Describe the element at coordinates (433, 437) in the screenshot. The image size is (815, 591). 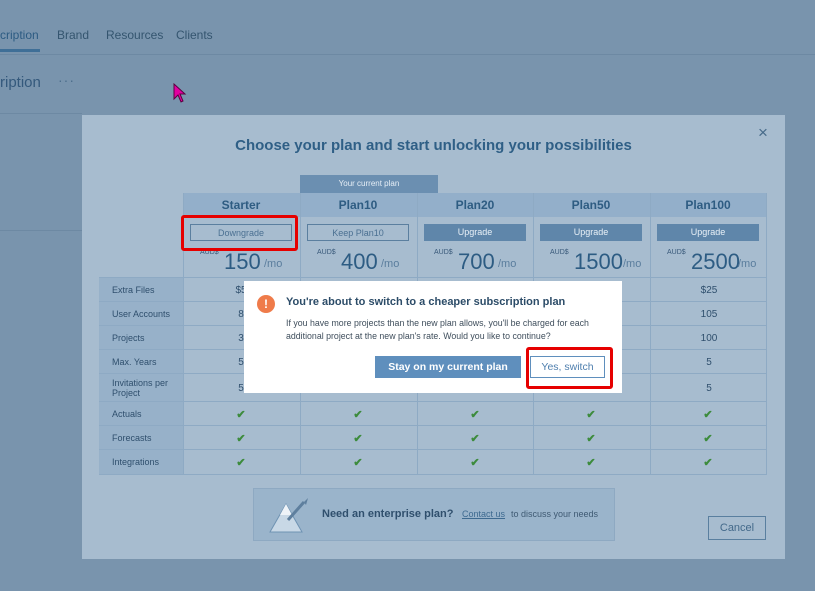
I see `table-row: Forecasts ✔ ✔ ✔ ✔ ✔` at that location.